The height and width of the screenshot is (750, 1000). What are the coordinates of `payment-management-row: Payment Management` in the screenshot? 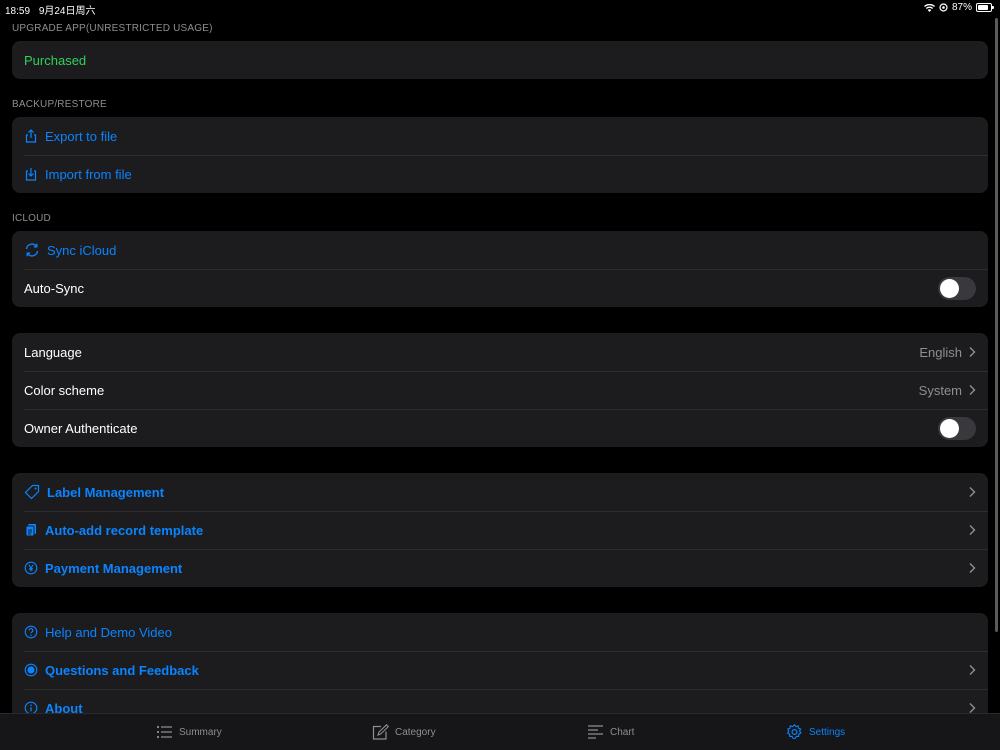 It's located at (500, 568).